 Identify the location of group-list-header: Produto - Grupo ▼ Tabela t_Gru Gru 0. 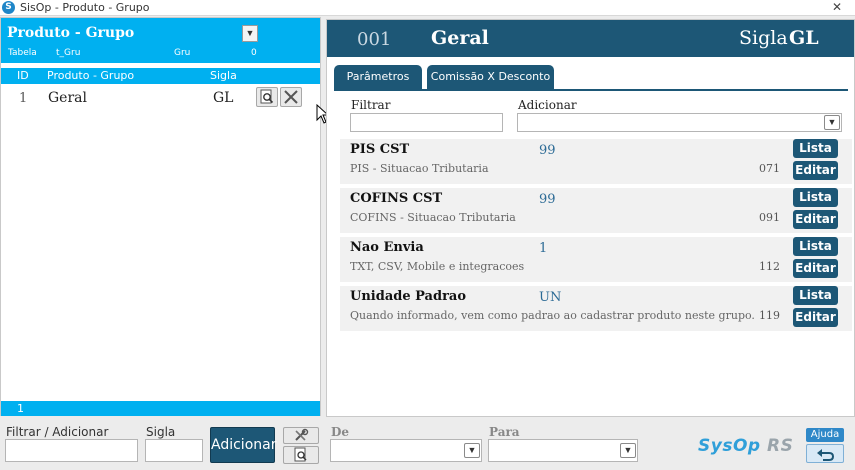
(160, 40).